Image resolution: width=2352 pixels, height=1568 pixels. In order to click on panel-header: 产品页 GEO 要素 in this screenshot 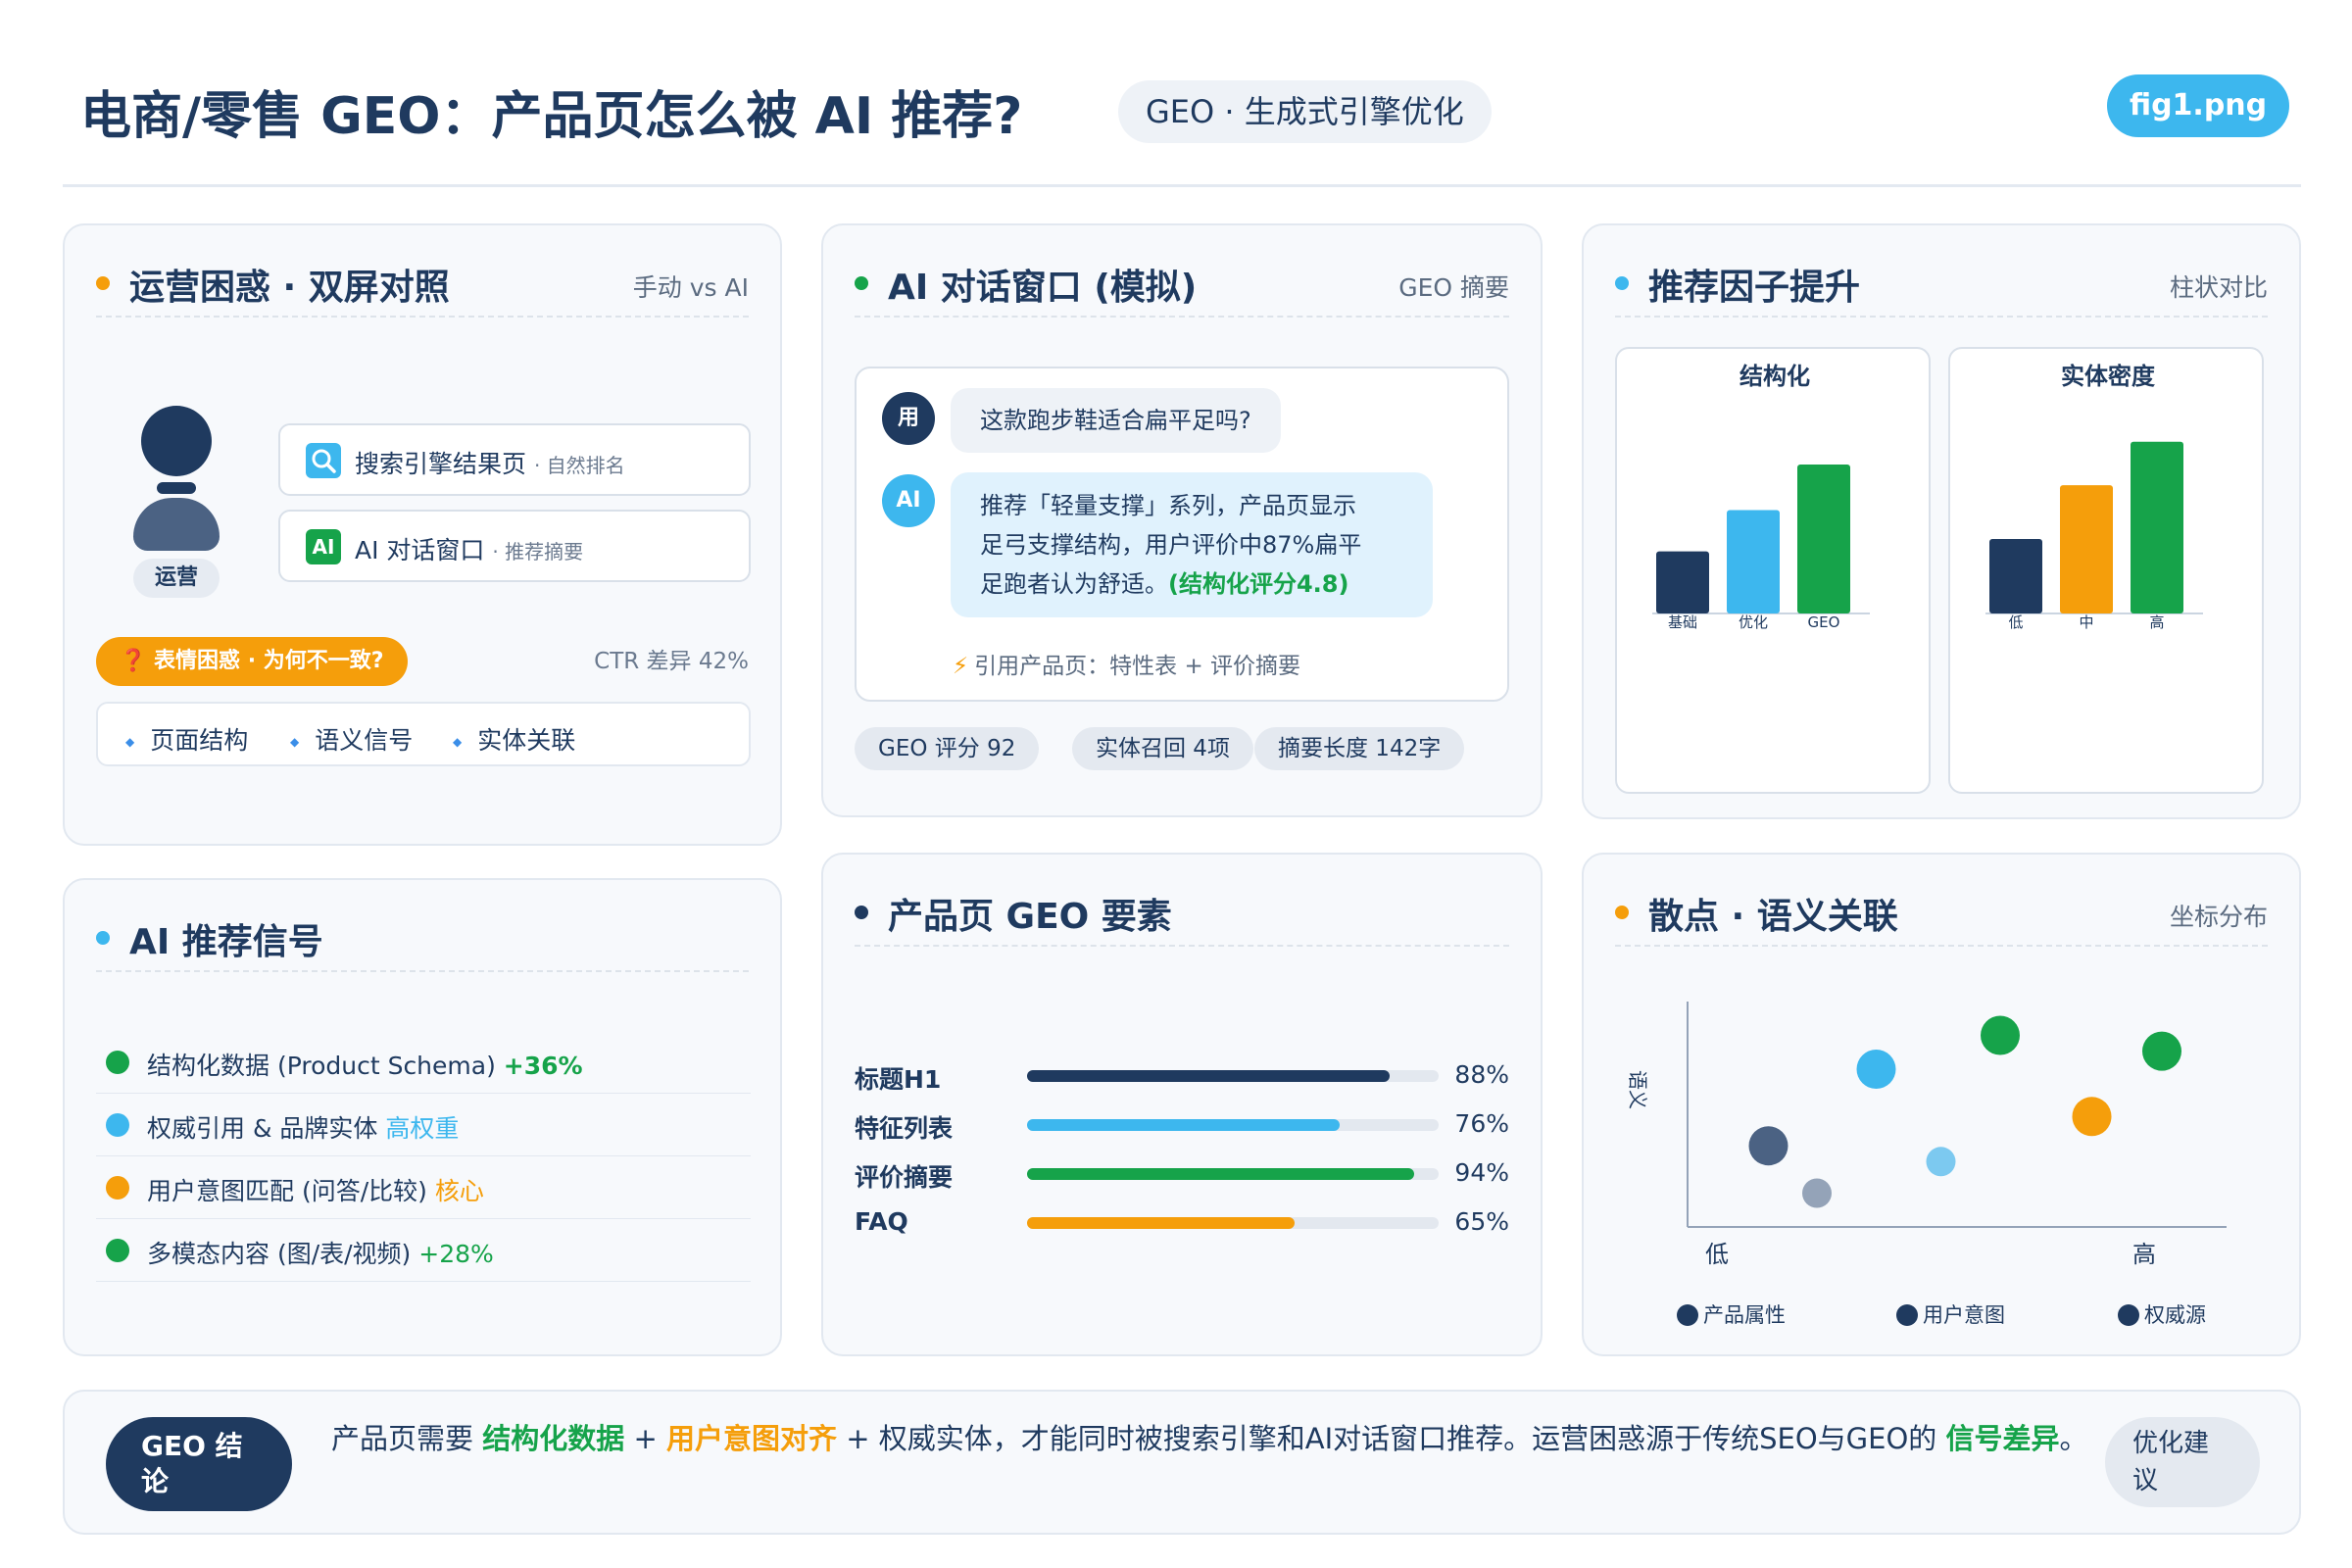, I will do `click(1182, 913)`.